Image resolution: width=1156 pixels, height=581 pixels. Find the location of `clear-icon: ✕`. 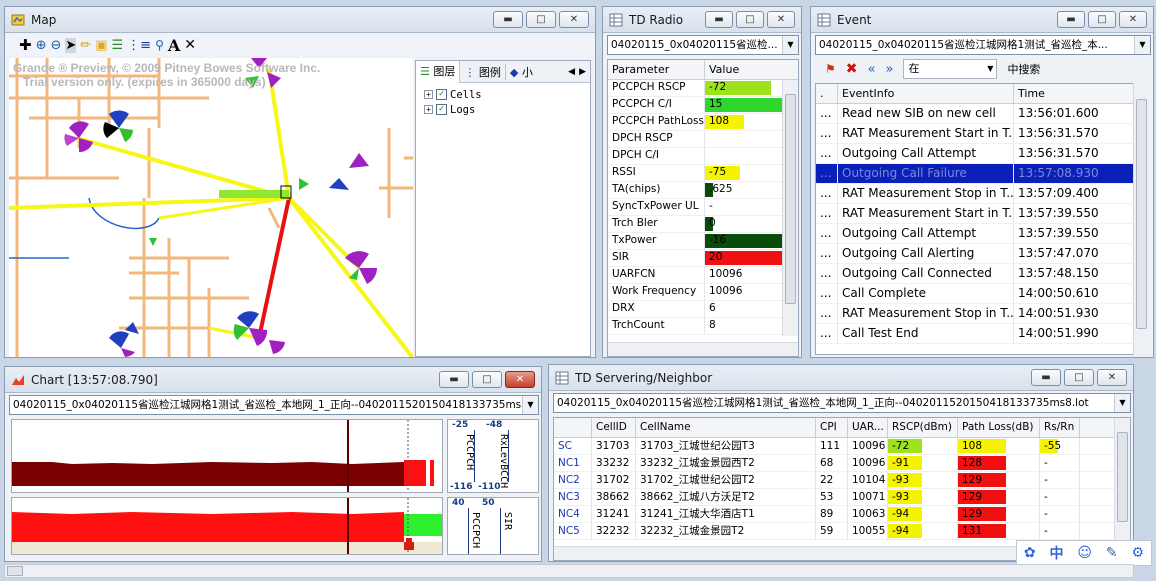

clear-icon: ✕ is located at coordinates (190, 45).